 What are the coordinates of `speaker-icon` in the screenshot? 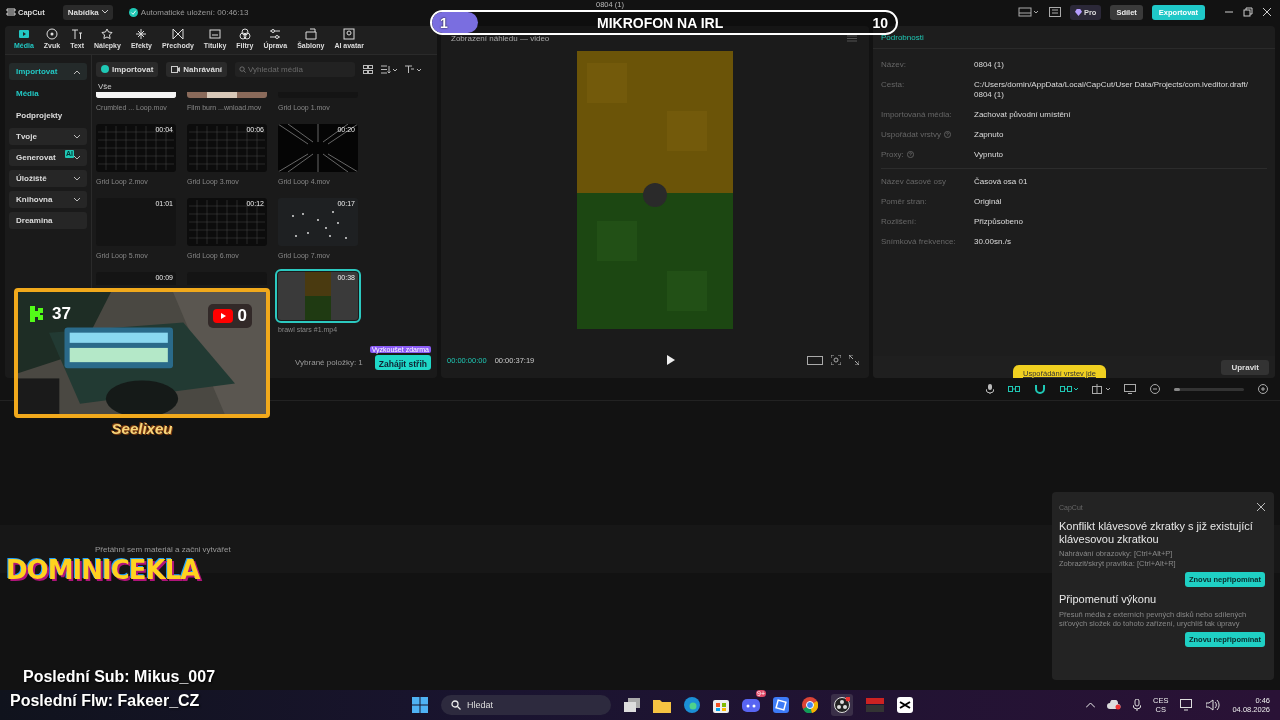 It's located at (1213, 705).